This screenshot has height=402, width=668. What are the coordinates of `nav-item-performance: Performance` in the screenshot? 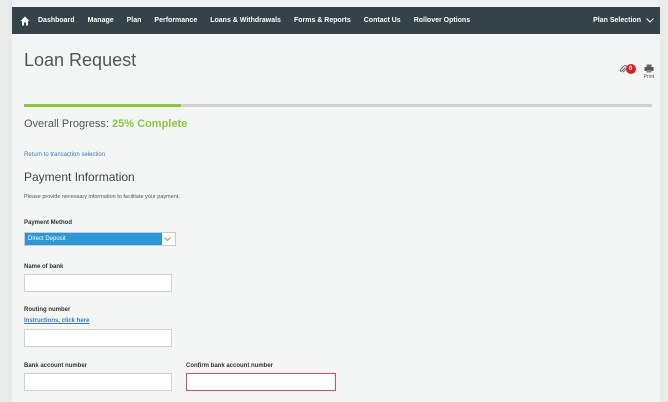 It's located at (175, 20).